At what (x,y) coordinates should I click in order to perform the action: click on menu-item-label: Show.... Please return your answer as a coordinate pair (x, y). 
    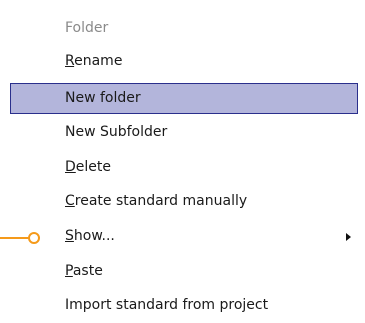
    Looking at the image, I should click on (90, 236).